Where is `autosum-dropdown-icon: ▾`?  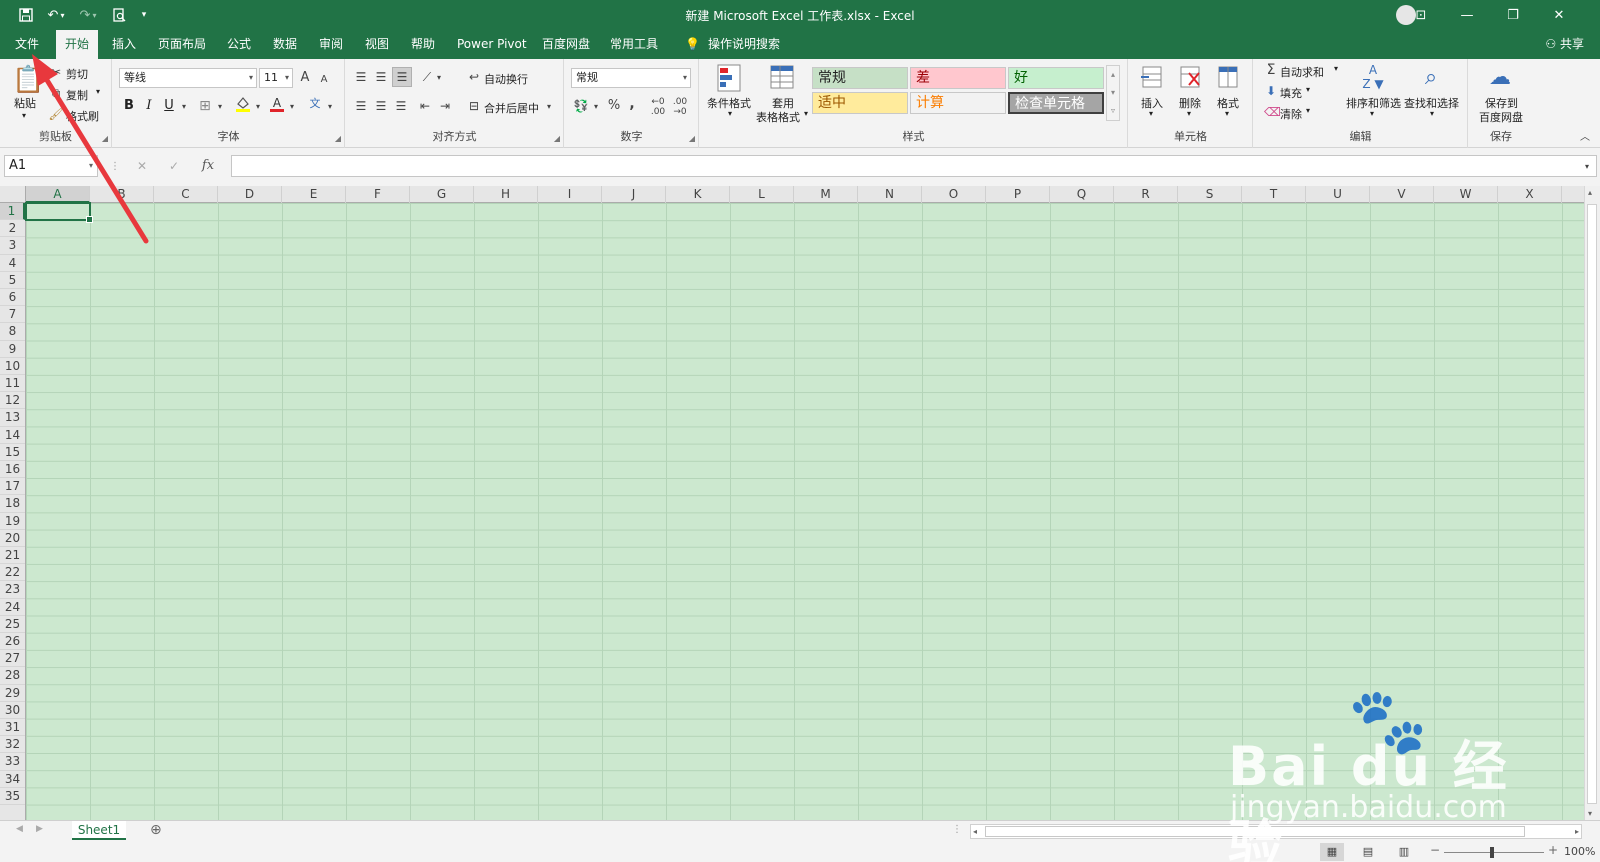
autosum-dropdown-icon: ▾ is located at coordinates (1336, 68).